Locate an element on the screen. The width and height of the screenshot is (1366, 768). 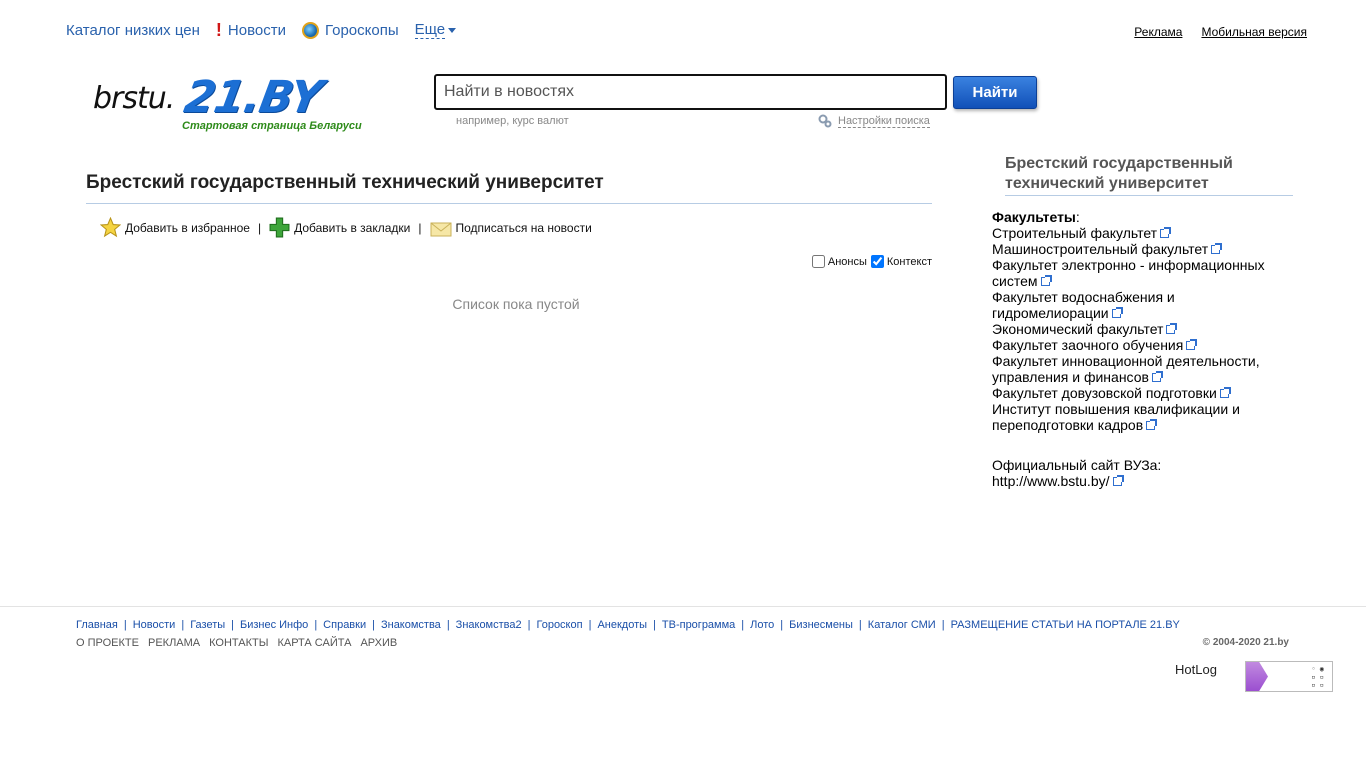
gears-icon is located at coordinates (825, 121).